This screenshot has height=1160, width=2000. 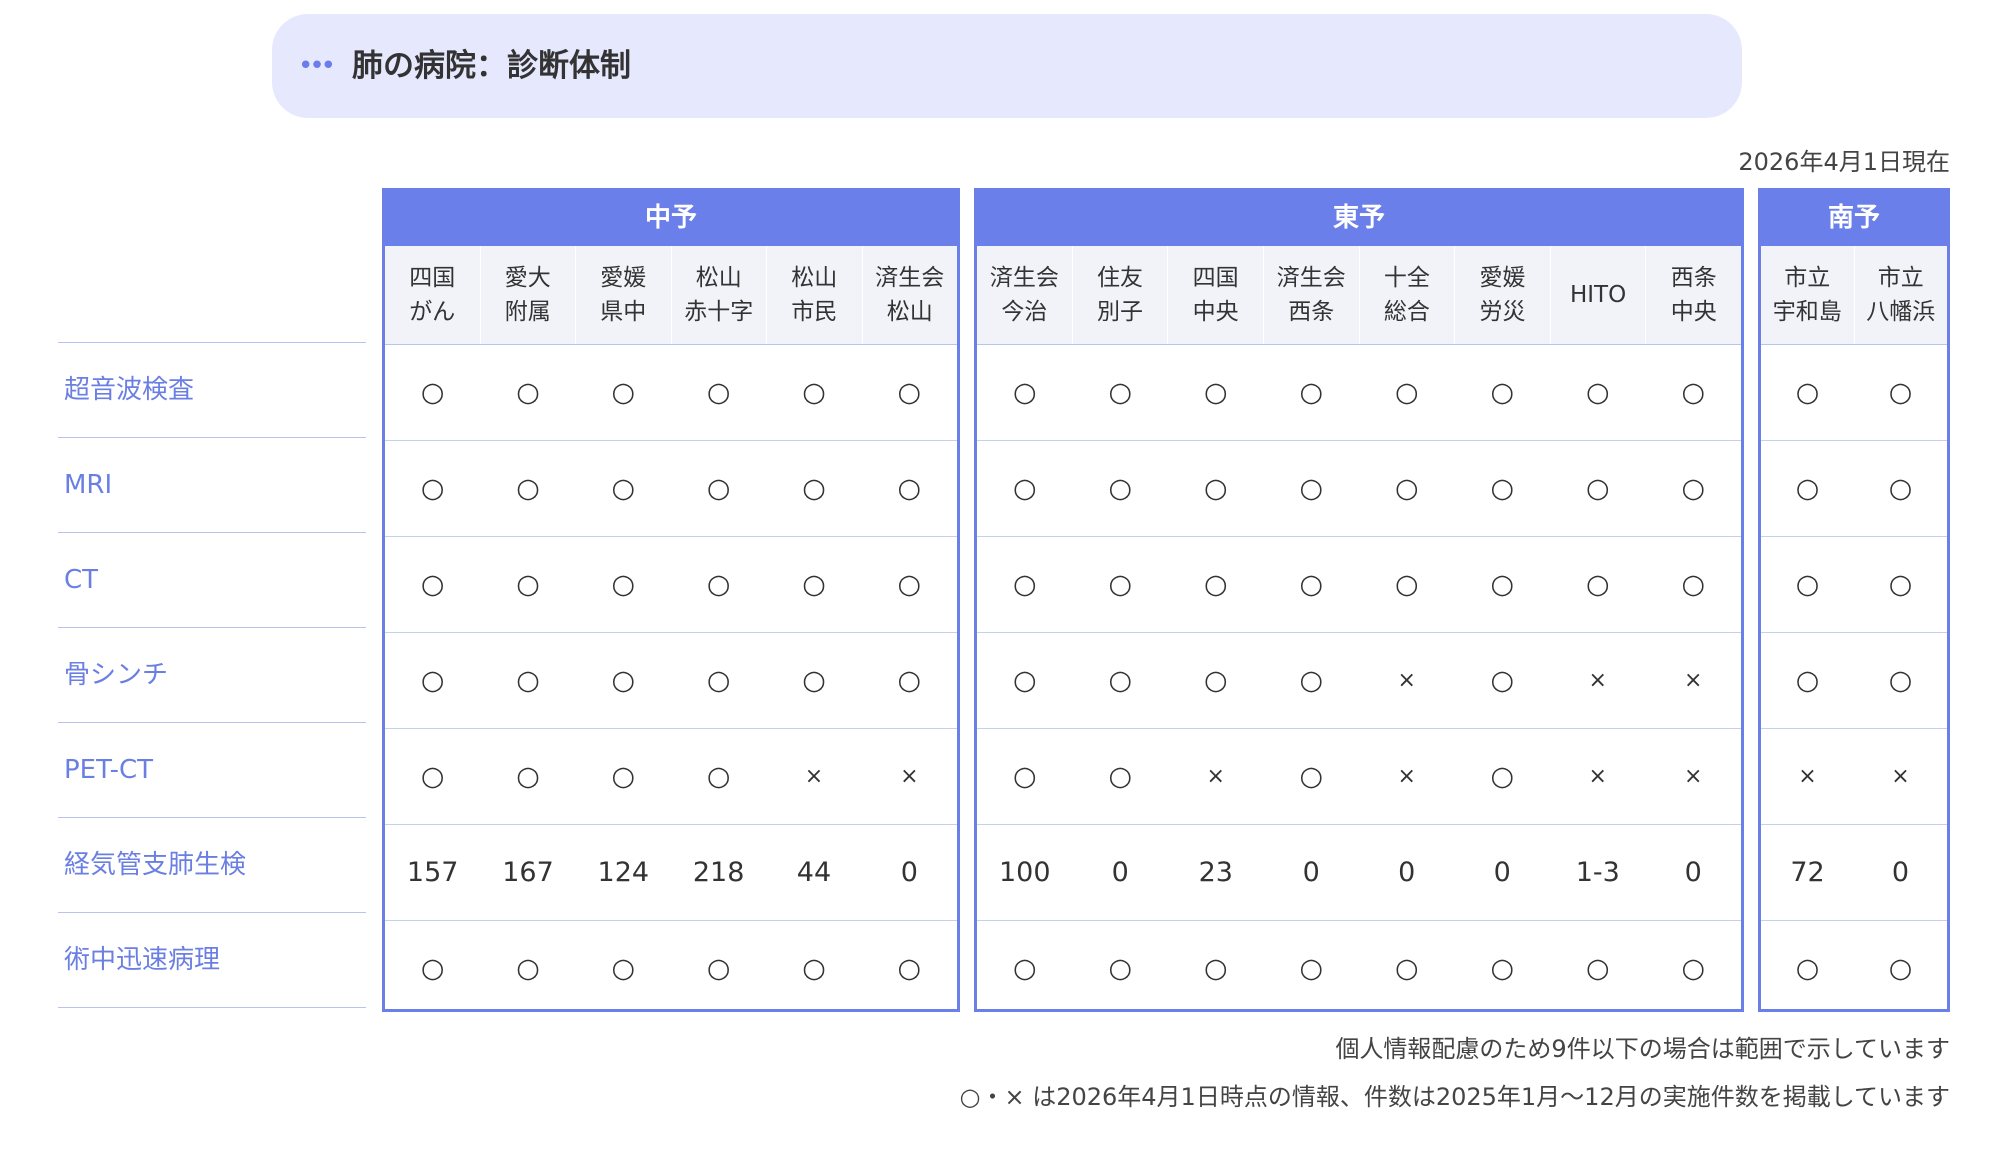 What do you see at coordinates (1807, 872) in the screenshot?
I see `table-cell: 72` at bounding box center [1807, 872].